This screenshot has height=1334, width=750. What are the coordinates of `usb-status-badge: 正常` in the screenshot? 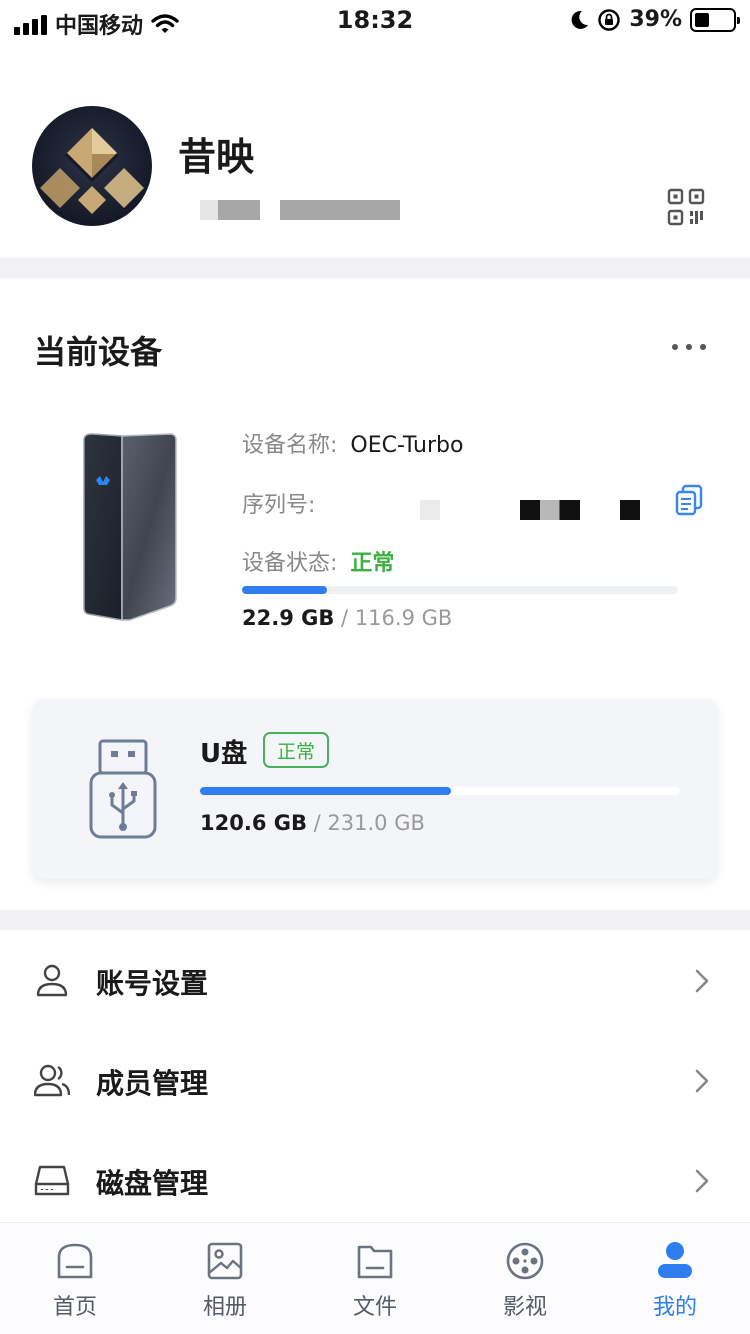 It's located at (296, 750).